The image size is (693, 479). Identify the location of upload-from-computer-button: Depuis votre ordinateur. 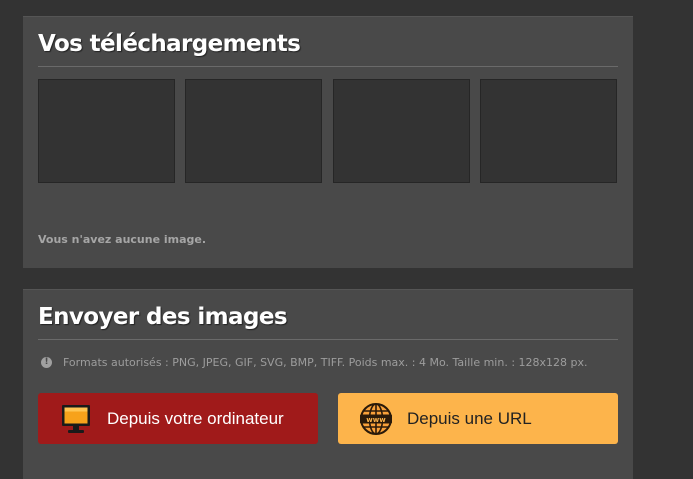
(178, 418).